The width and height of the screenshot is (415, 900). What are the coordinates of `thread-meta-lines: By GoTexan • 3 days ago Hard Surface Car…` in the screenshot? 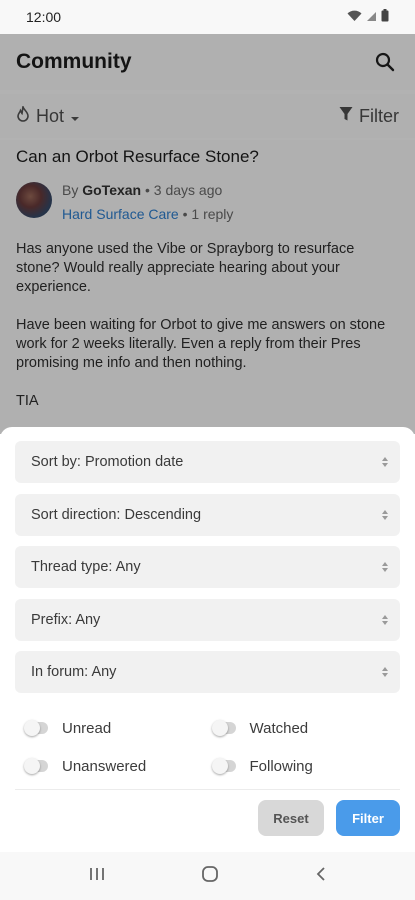 It's located at (147, 202).